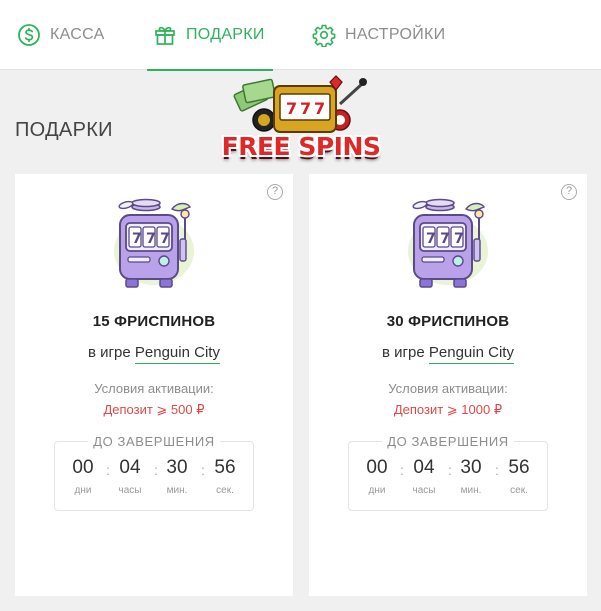 This screenshot has width=601, height=611. I want to click on conditions-value: Депозит ⩾ 500 ₽, so click(154, 409).